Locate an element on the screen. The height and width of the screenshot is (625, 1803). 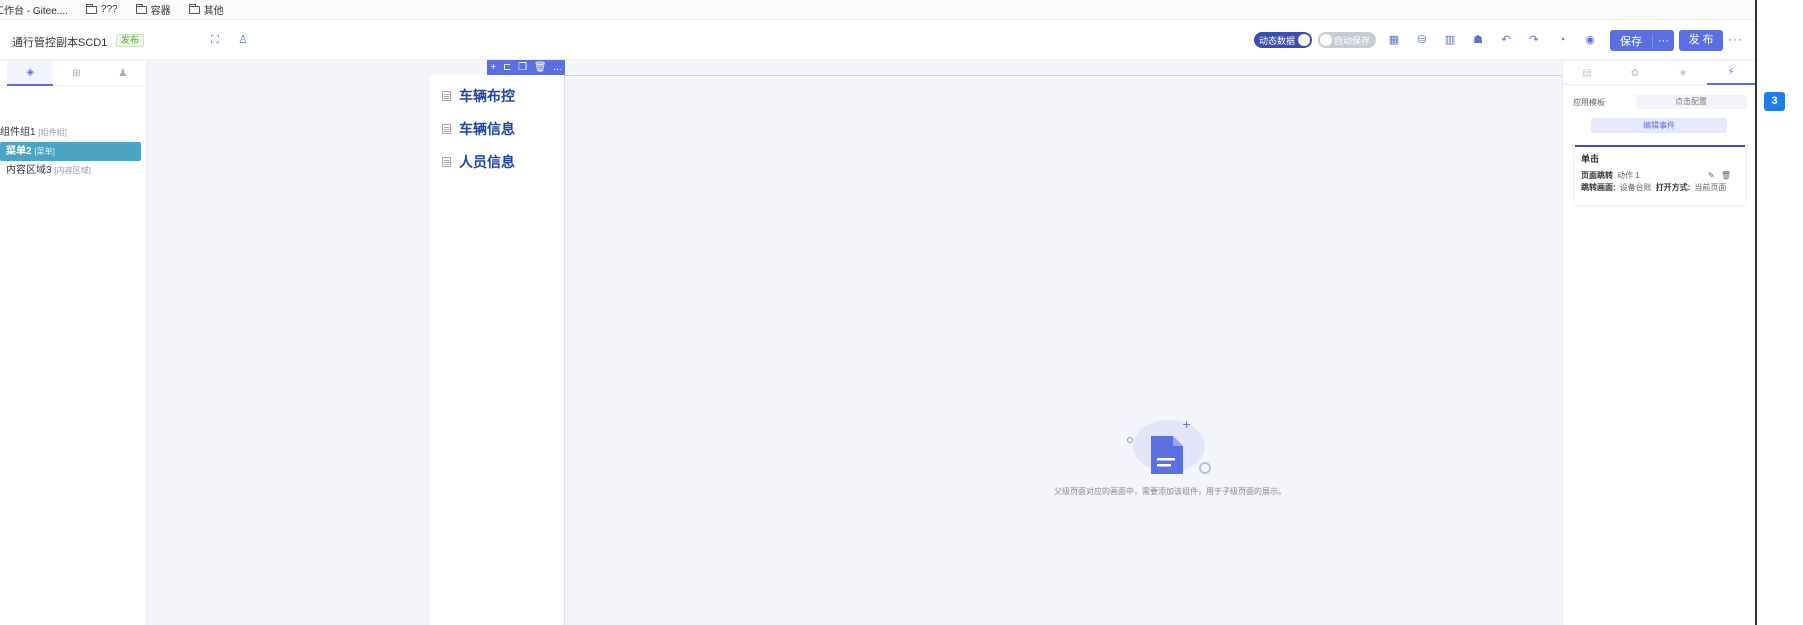
tab-components: ⊞ is located at coordinates (76, 73).